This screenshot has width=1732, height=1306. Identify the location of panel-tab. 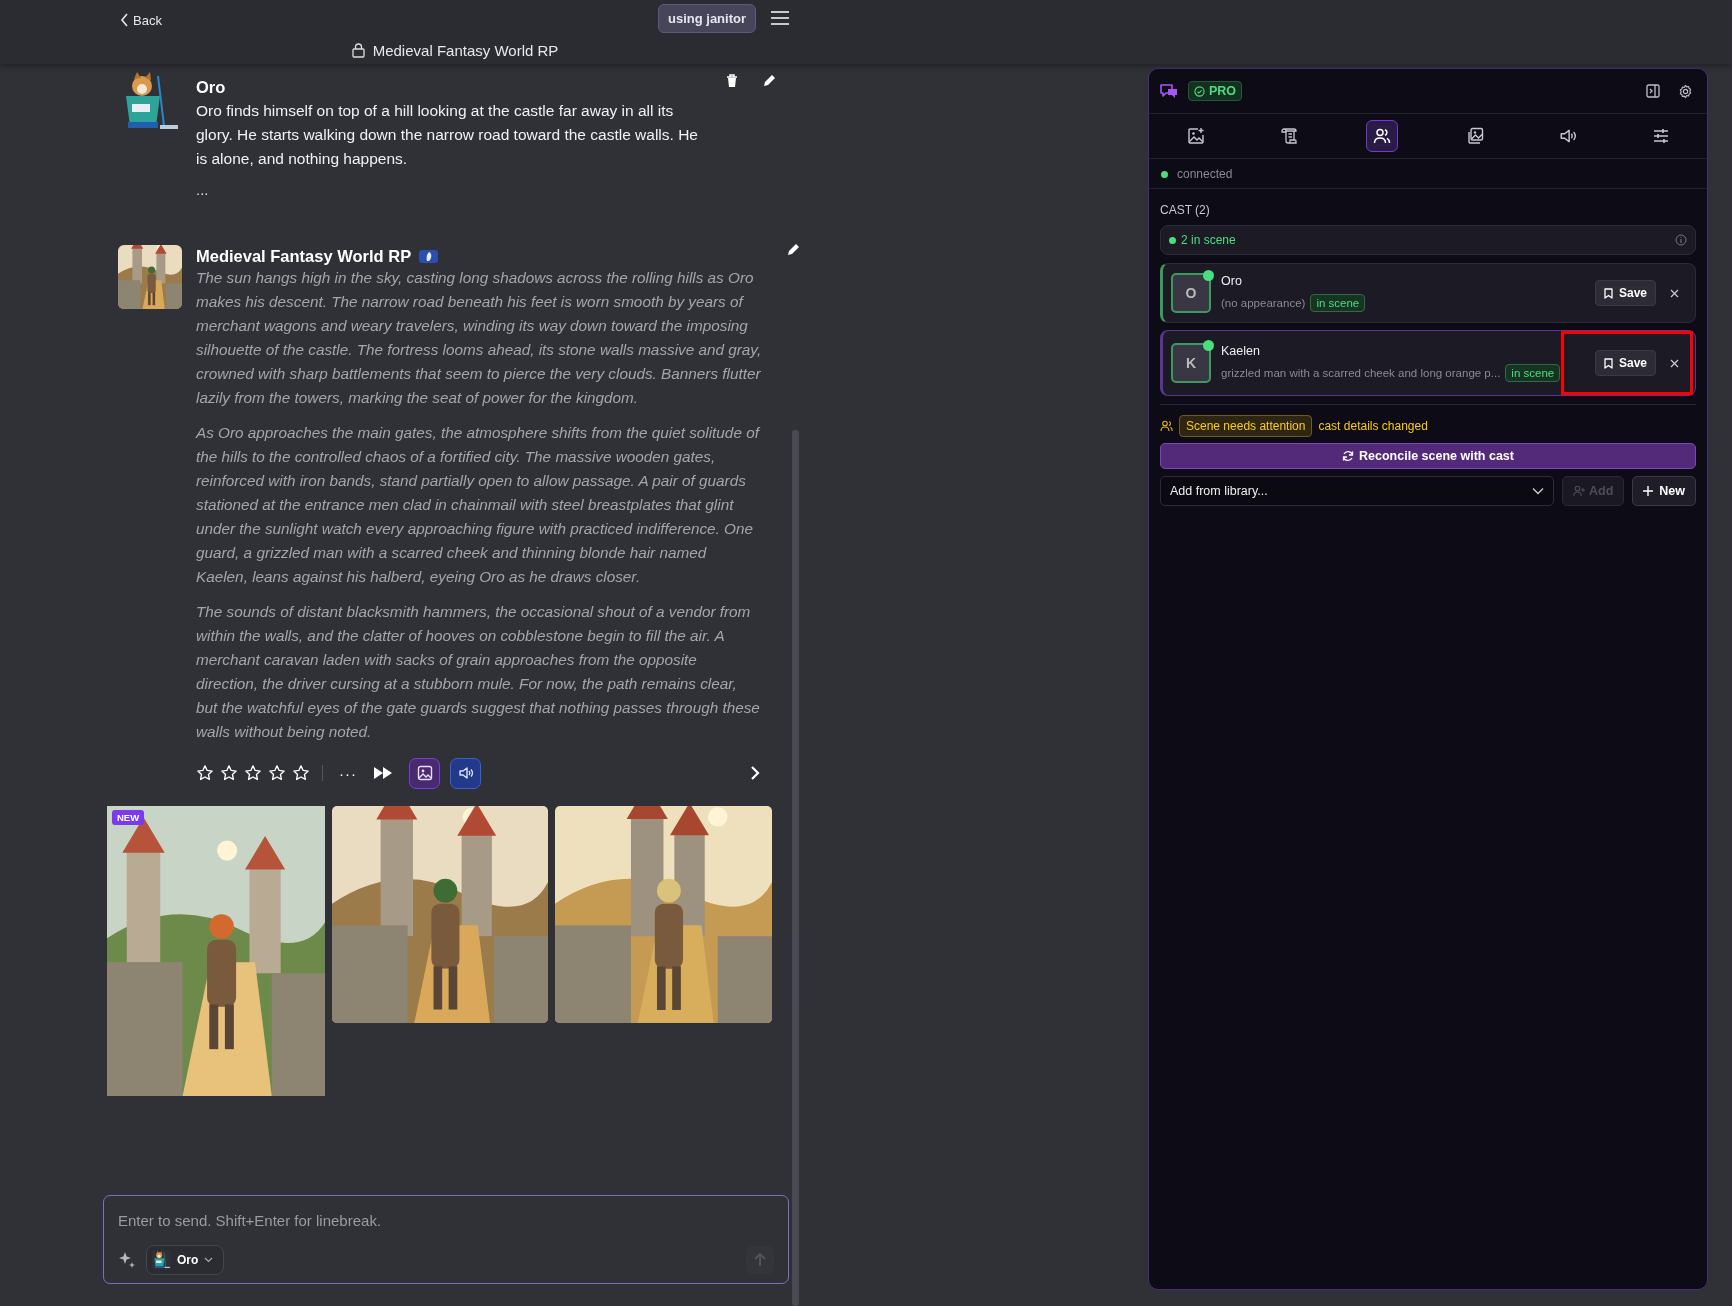
(1381, 136).